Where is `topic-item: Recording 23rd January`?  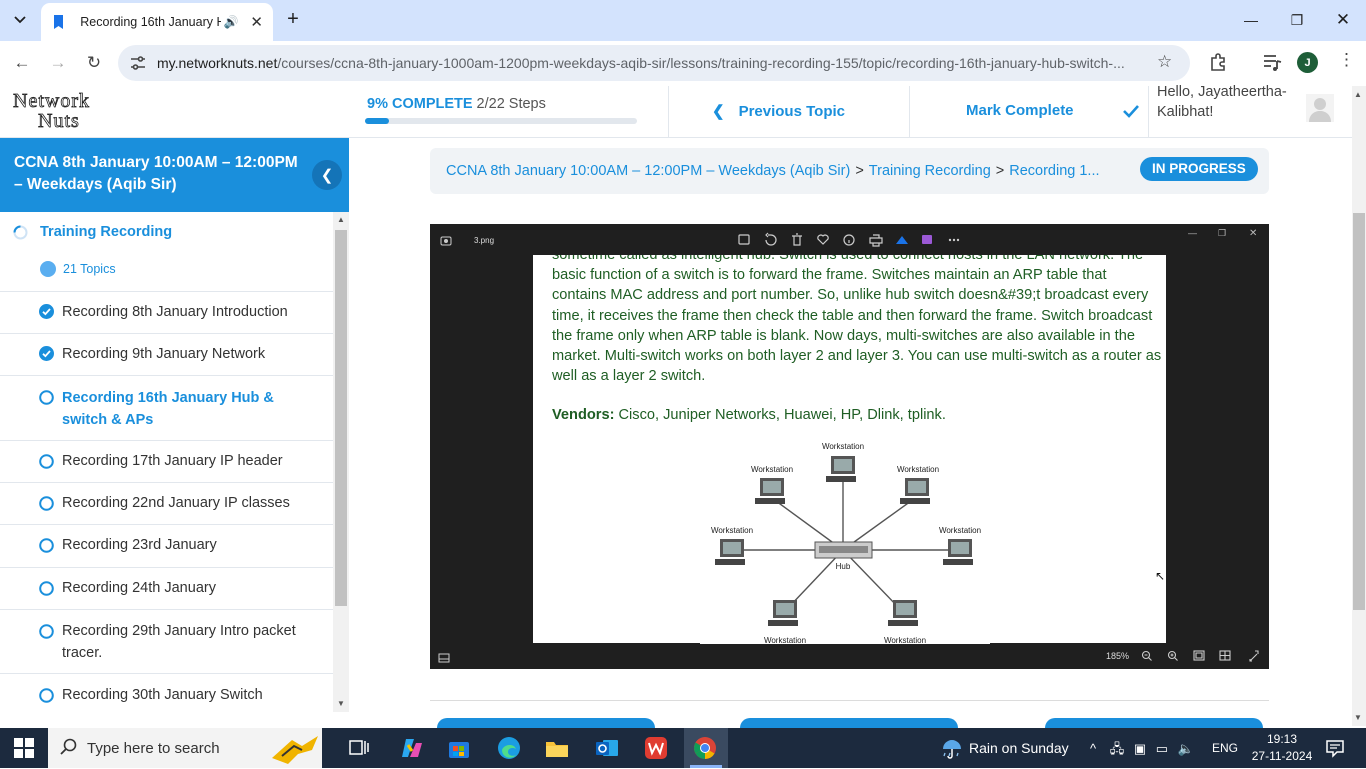 topic-item: Recording 23rd January is located at coordinates (166, 545).